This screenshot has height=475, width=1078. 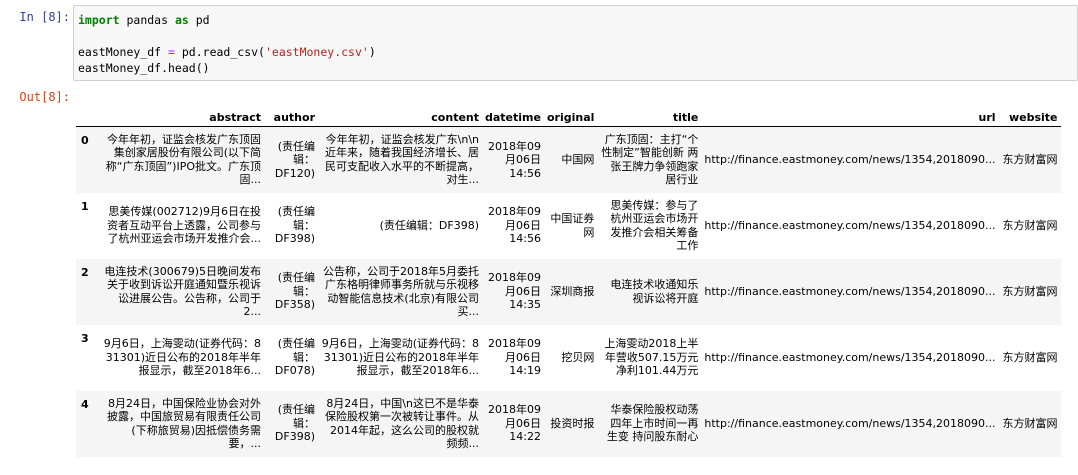 What do you see at coordinates (181, 20) in the screenshot?
I see `code-keyword-as: as` at bounding box center [181, 20].